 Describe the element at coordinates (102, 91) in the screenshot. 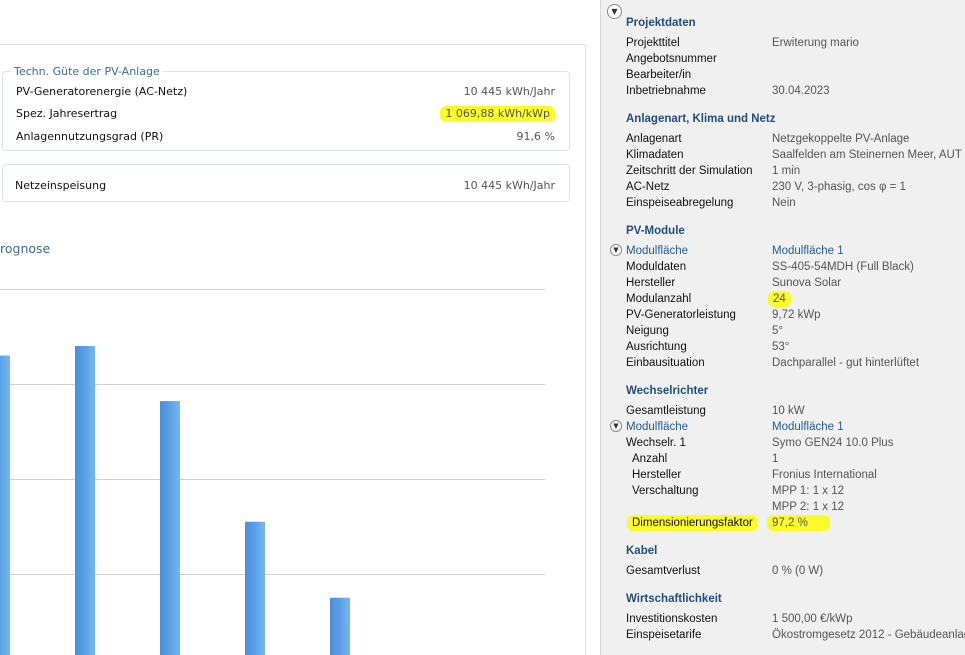

I see `generator-energy-label: PV-Generatorenergie (AC-Netz)` at that location.